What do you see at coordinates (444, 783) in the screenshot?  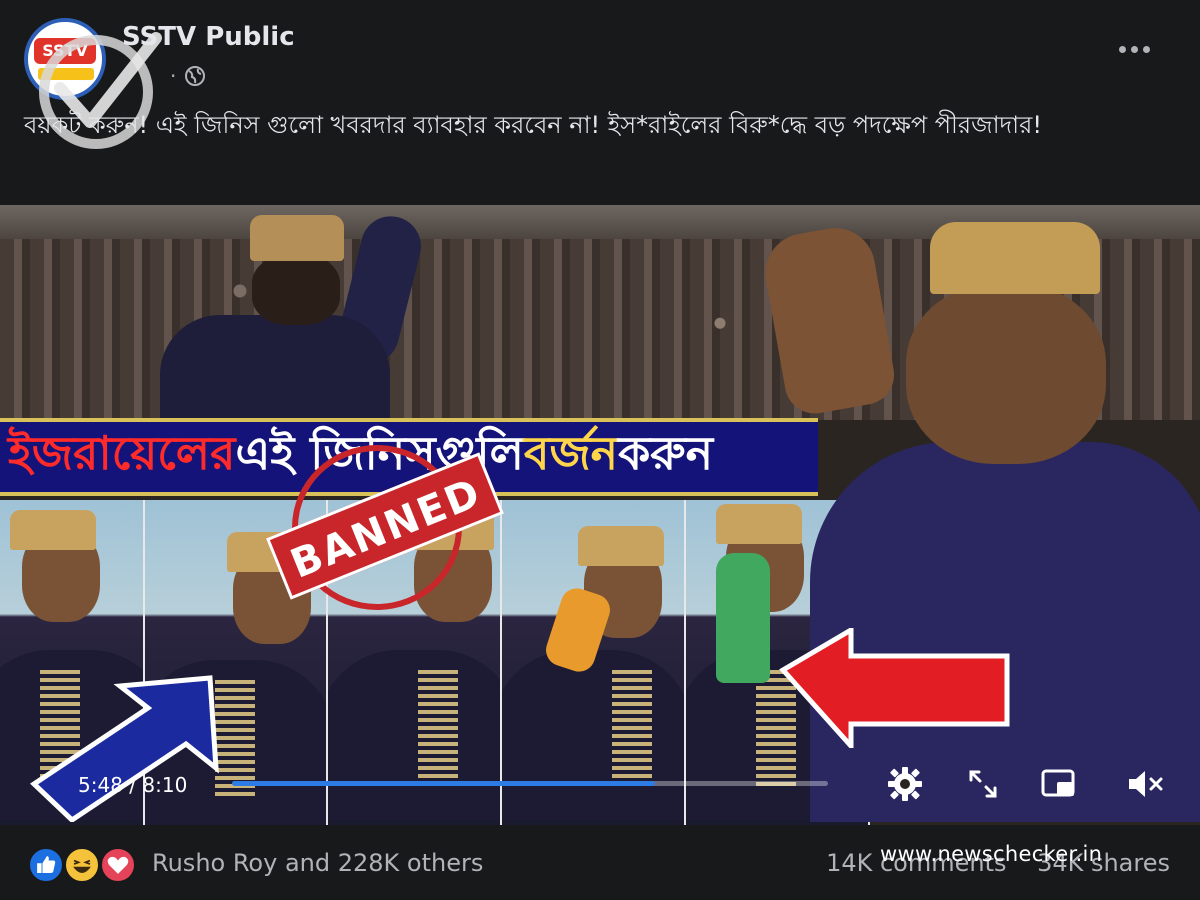 I see `video-progress-fill` at bounding box center [444, 783].